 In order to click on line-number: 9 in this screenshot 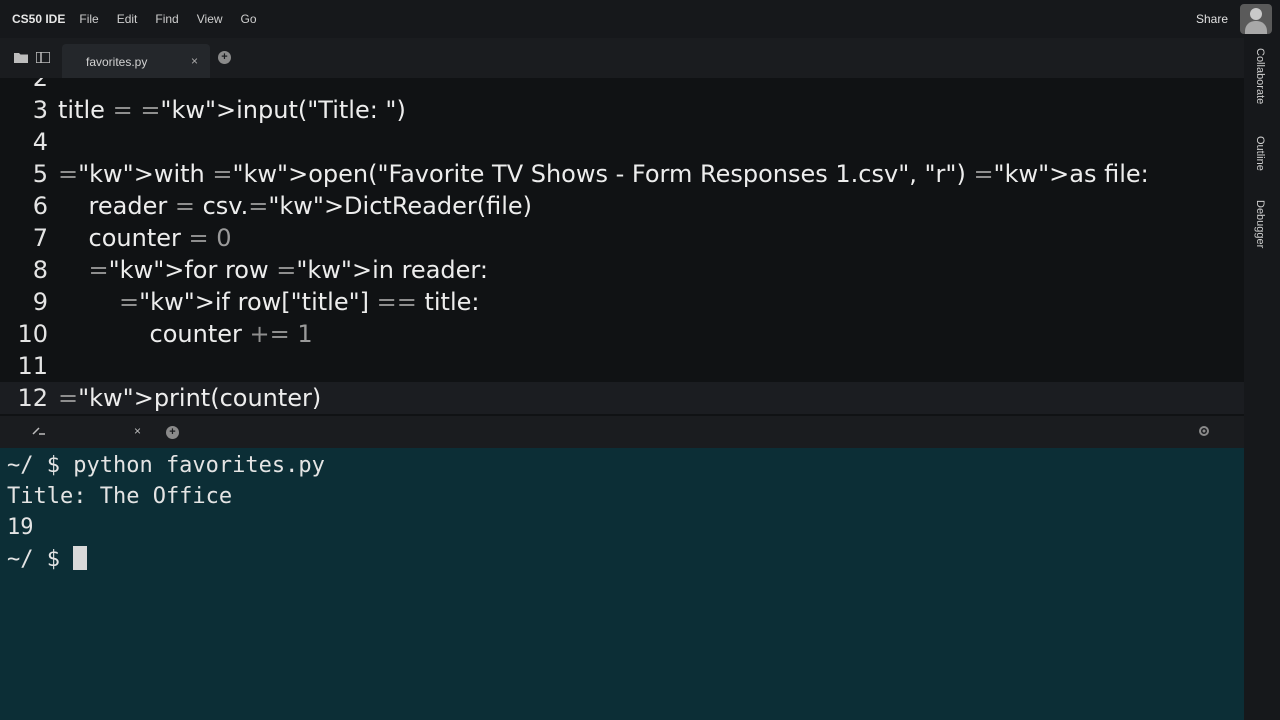, I will do `click(40, 302)`.